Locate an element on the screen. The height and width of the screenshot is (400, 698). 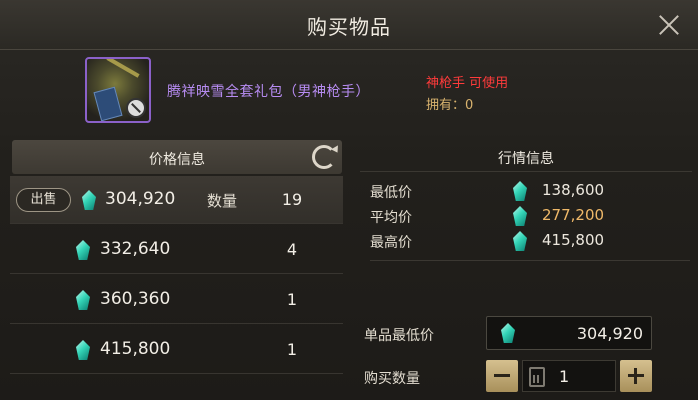
quantity-label: 数量 is located at coordinates (222, 201).